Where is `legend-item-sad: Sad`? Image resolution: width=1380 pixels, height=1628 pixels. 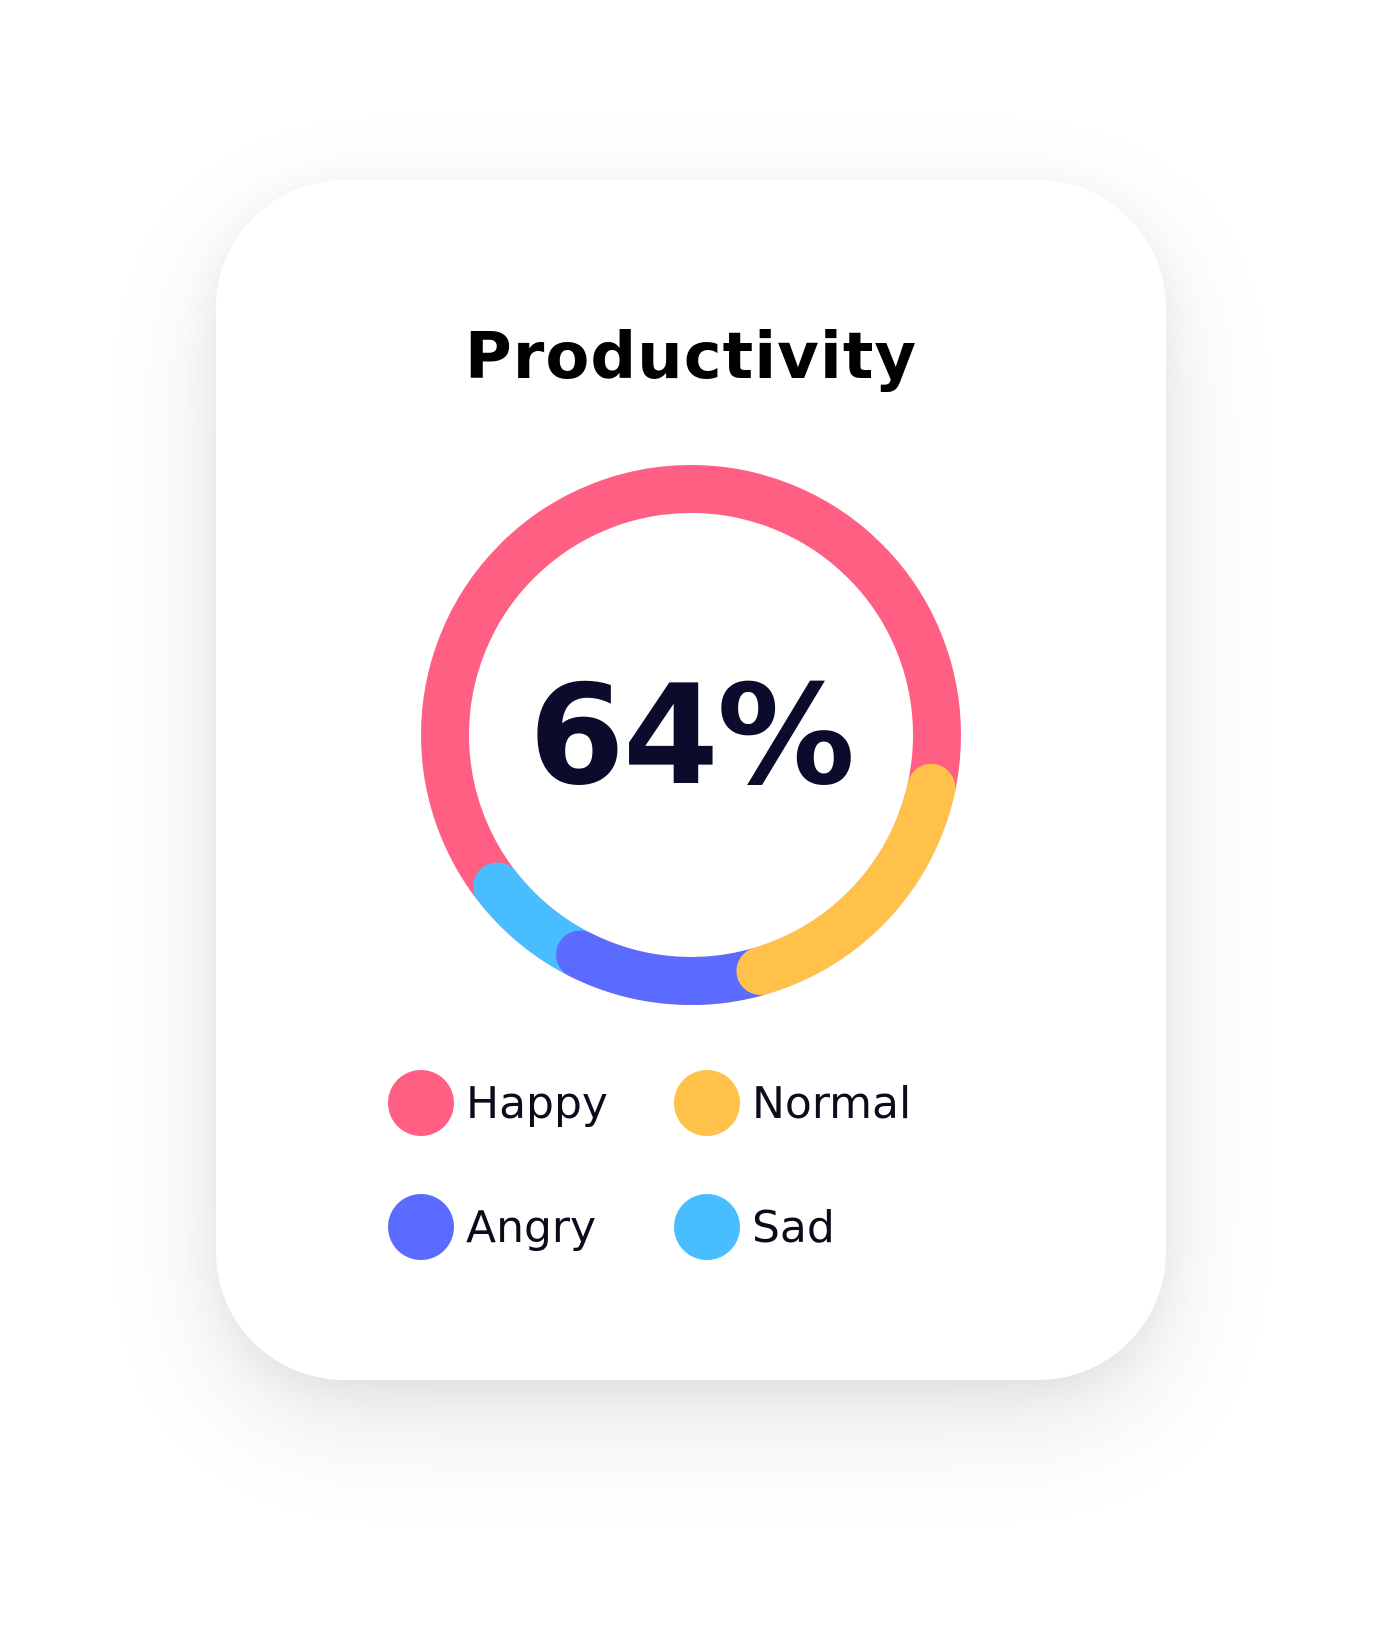 legend-item-sad: Sad is located at coordinates (824, 1227).